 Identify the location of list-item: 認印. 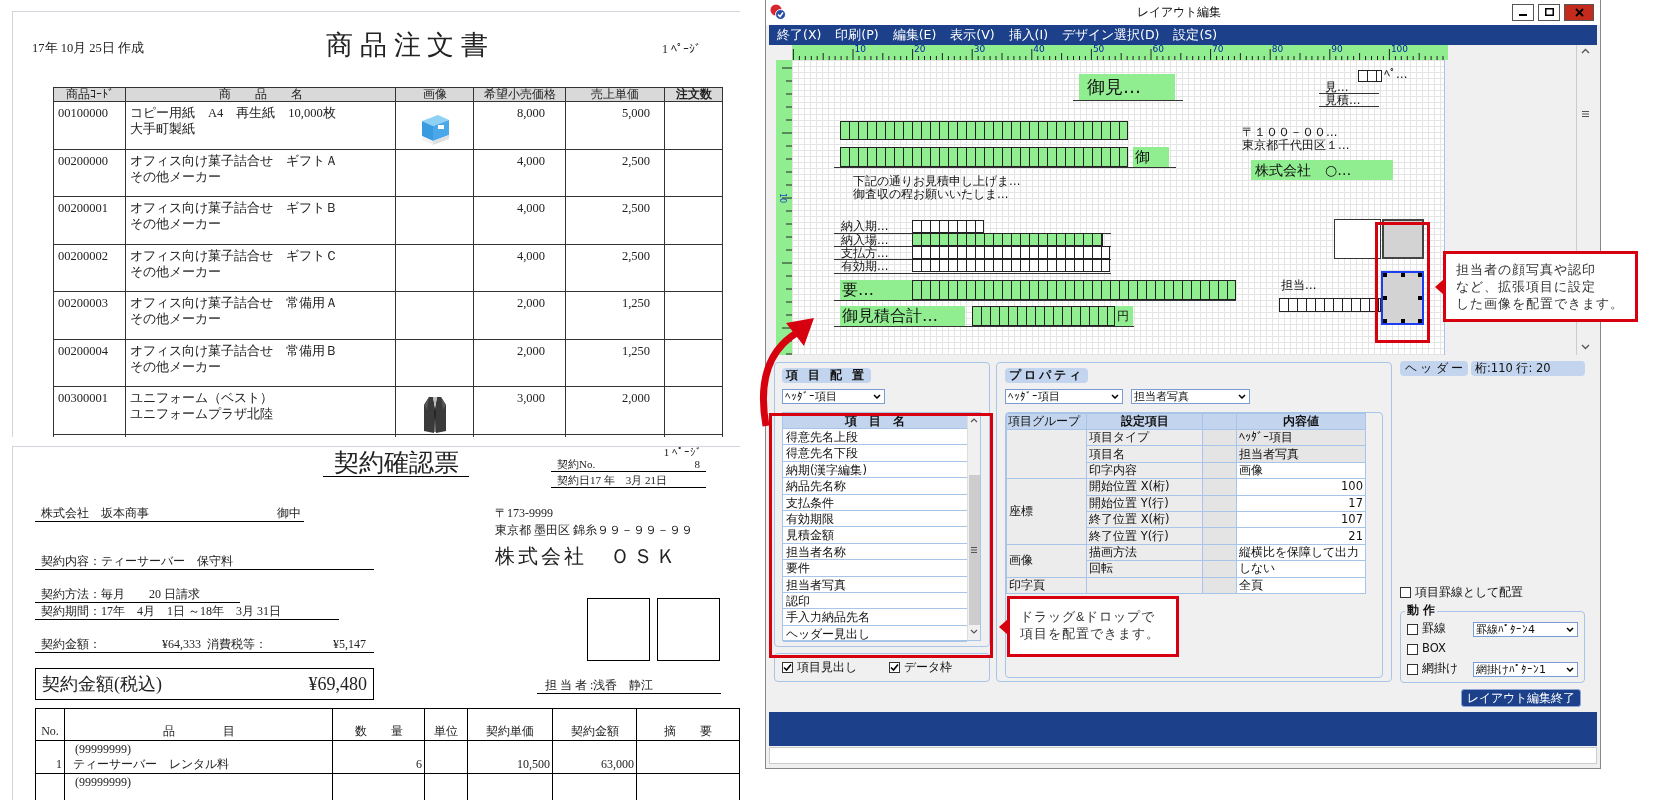
(875, 601).